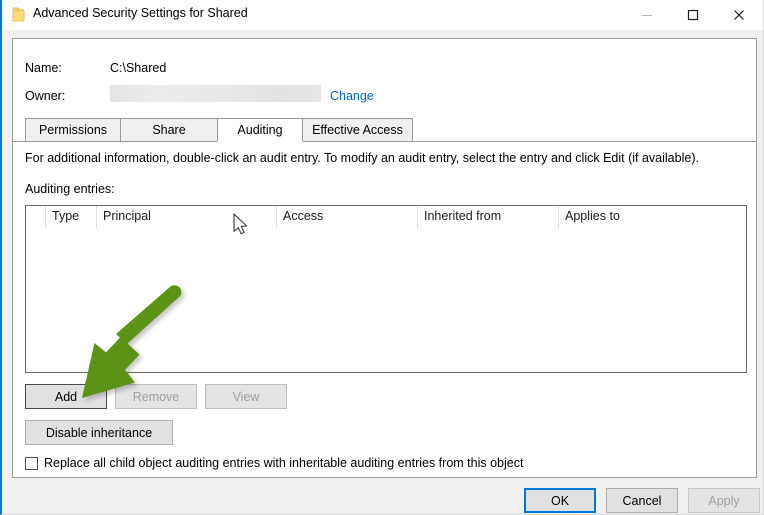 The image size is (764, 515). I want to click on apply-button: Apply, so click(724, 500).